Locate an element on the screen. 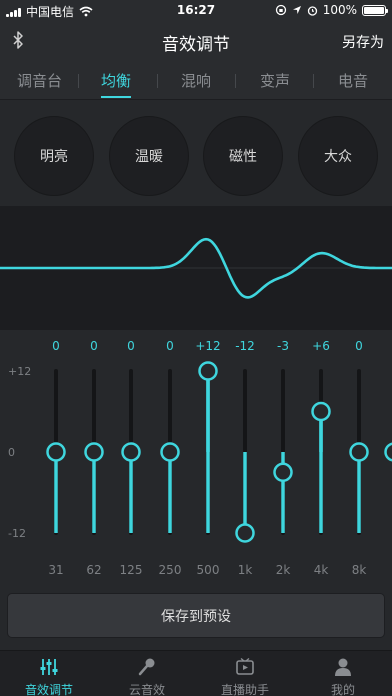 The height and width of the screenshot is (696, 392). tab-electro: 电音 is located at coordinates (353, 80).